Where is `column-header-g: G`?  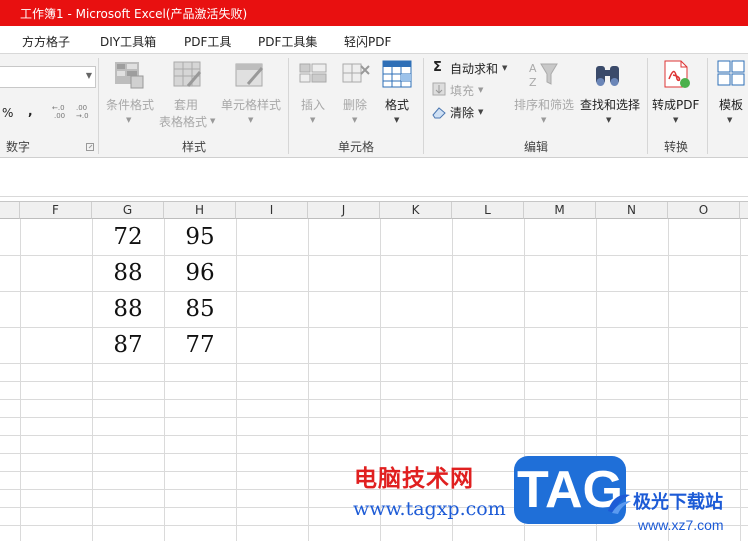
column-header-g: G is located at coordinates (128, 210).